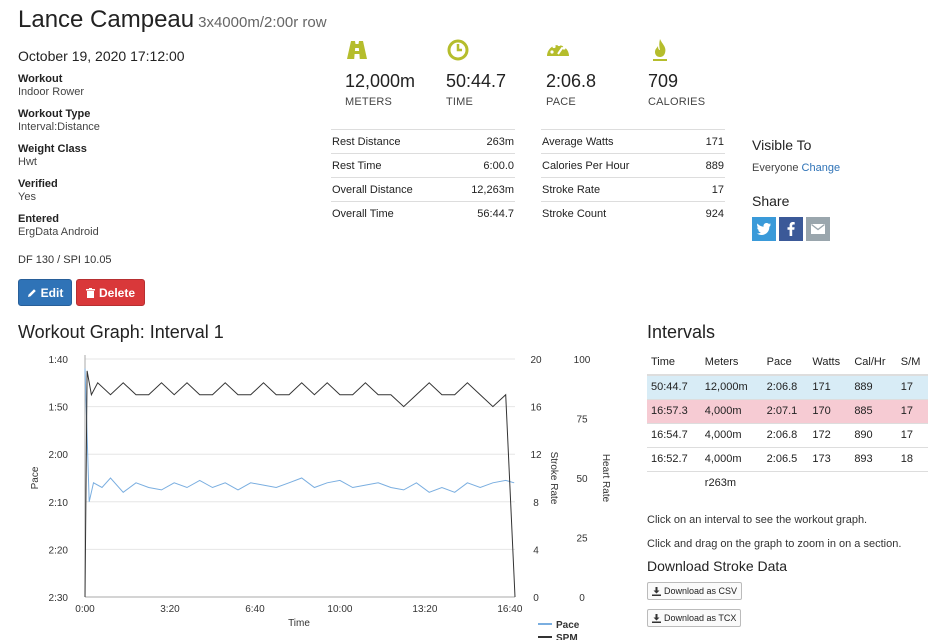  What do you see at coordinates (255, 609) in the screenshot?
I see `x-tick: 6:40` at bounding box center [255, 609].